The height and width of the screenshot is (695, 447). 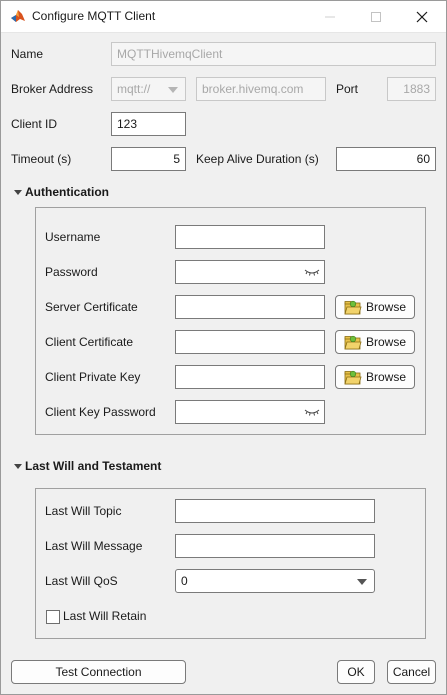 What do you see at coordinates (104, 616) in the screenshot?
I see `last-will-retain-label: Last Will Retain` at bounding box center [104, 616].